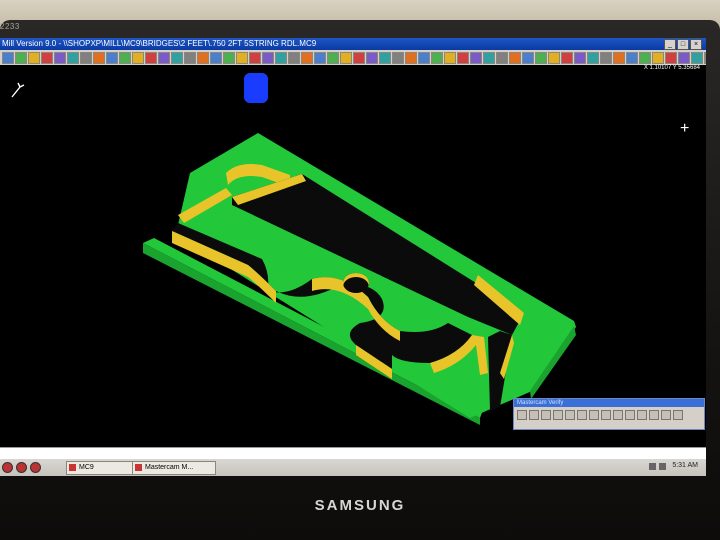 Image resolution: width=720 pixels, height=540 pixels. Describe the element at coordinates (18, 92) in the screenshot. I see `gview-axis-icon` at that location.